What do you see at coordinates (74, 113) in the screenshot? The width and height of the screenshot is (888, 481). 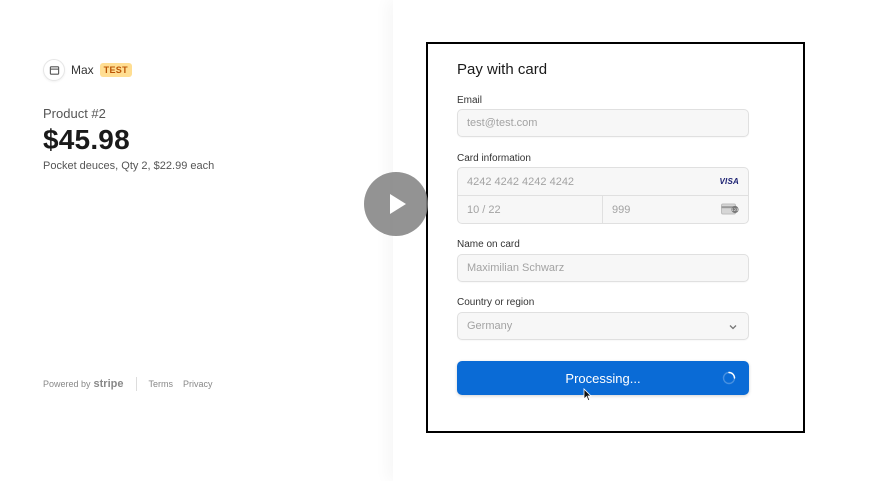 I see `product-name: Product #2` at bounding box center [74, 113].